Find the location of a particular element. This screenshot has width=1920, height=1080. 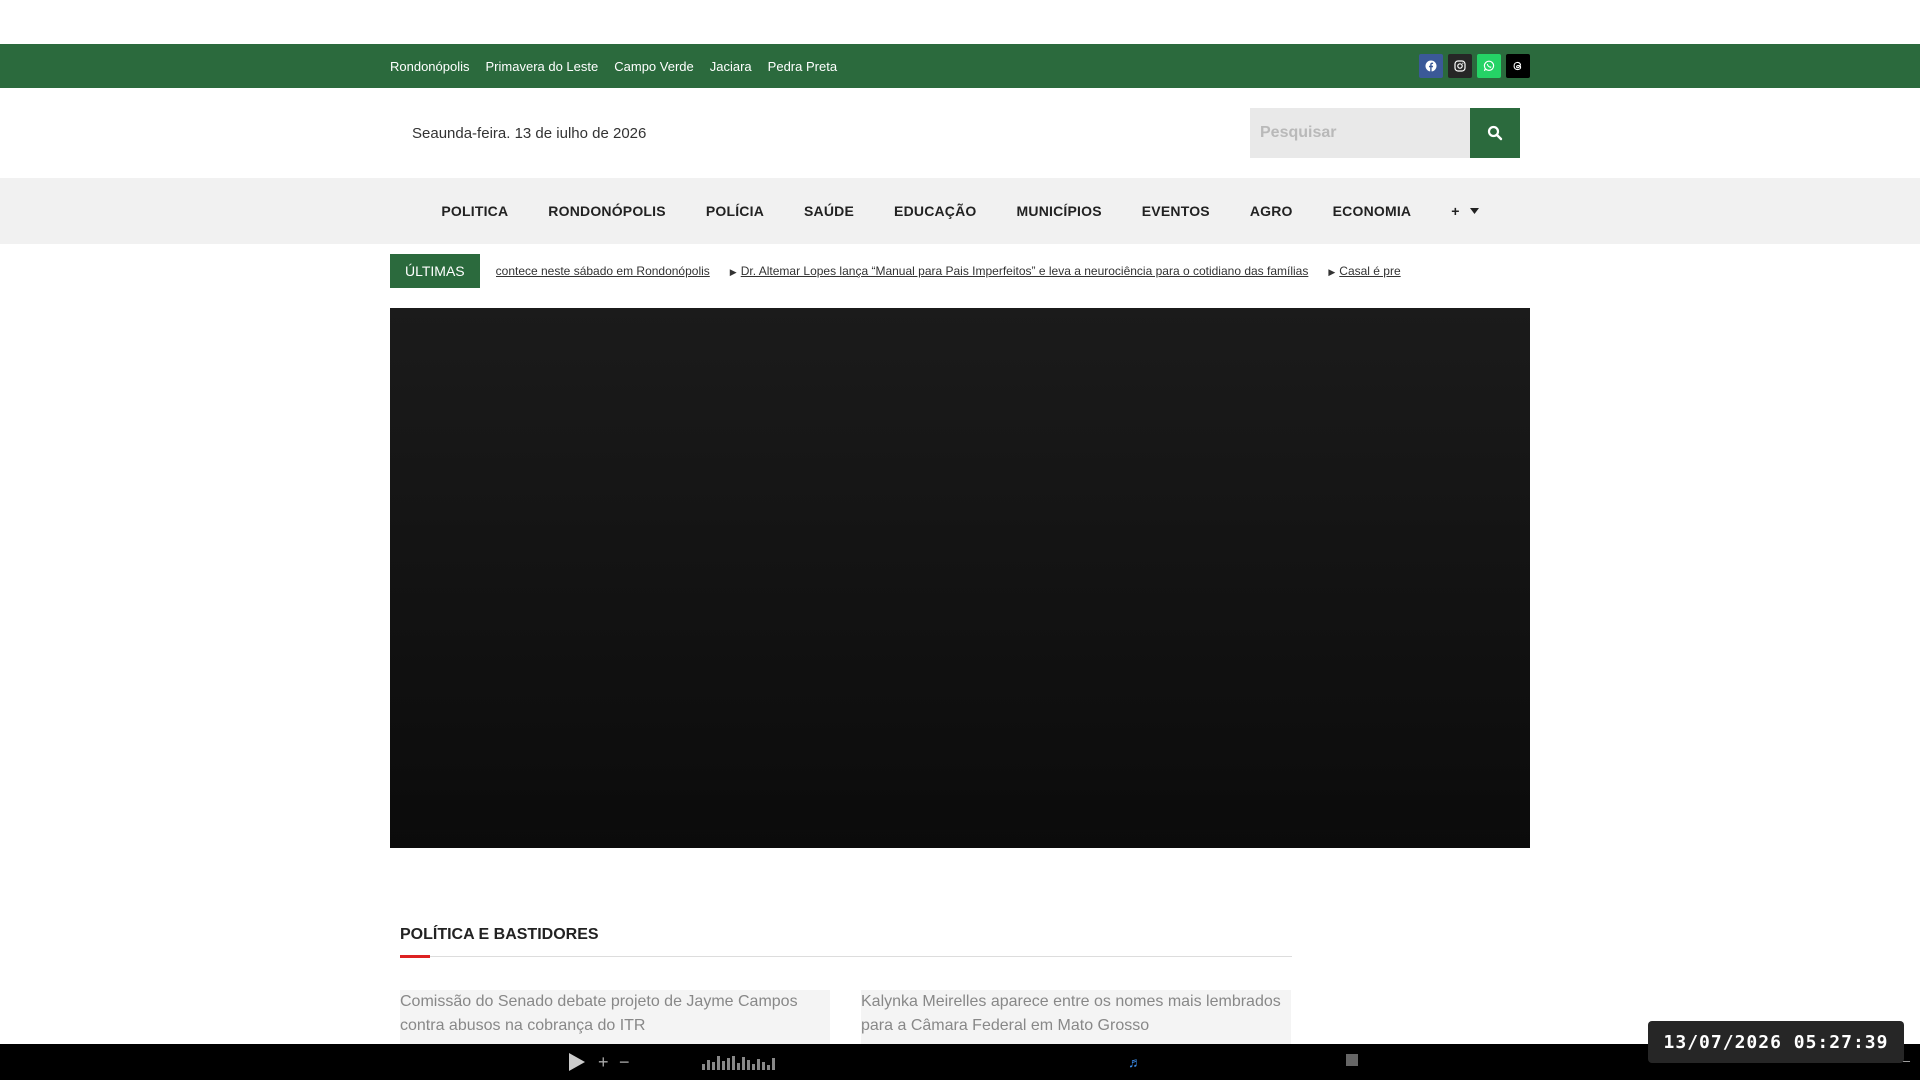

city-link-rondonopolis: Rondonópolis is located at coordinates (430, 66).